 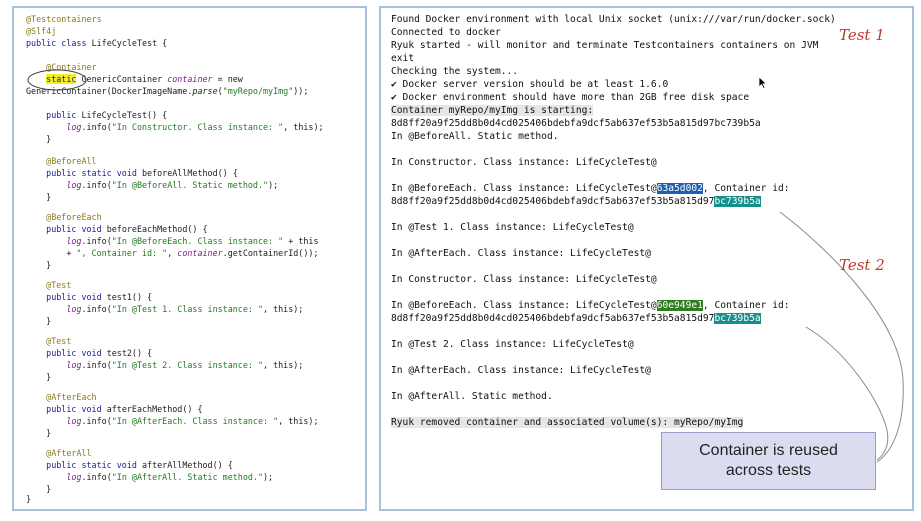 I want to click on mouse-pointer-icon, so click(x=763, y=83).